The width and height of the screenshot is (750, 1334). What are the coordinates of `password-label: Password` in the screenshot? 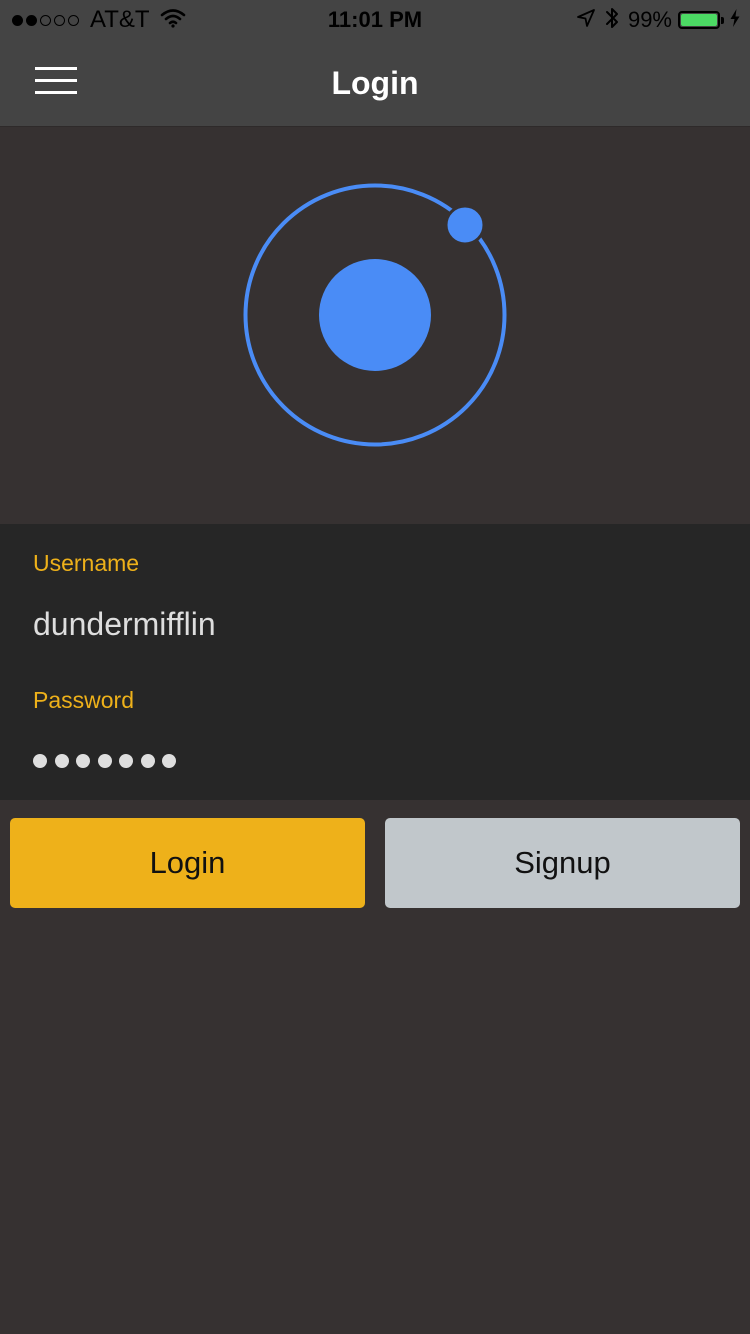 It's located at (83, 700).